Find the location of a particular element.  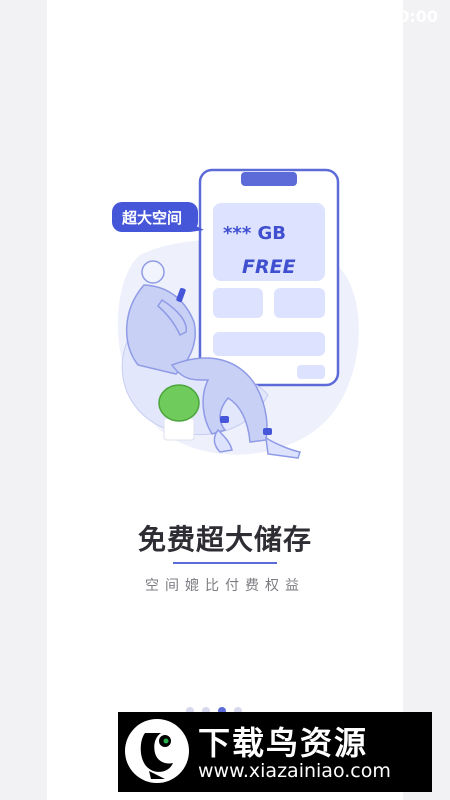

onboarding-subtitle: 空间媲比付费权益 is located at coordinates (225, 586).